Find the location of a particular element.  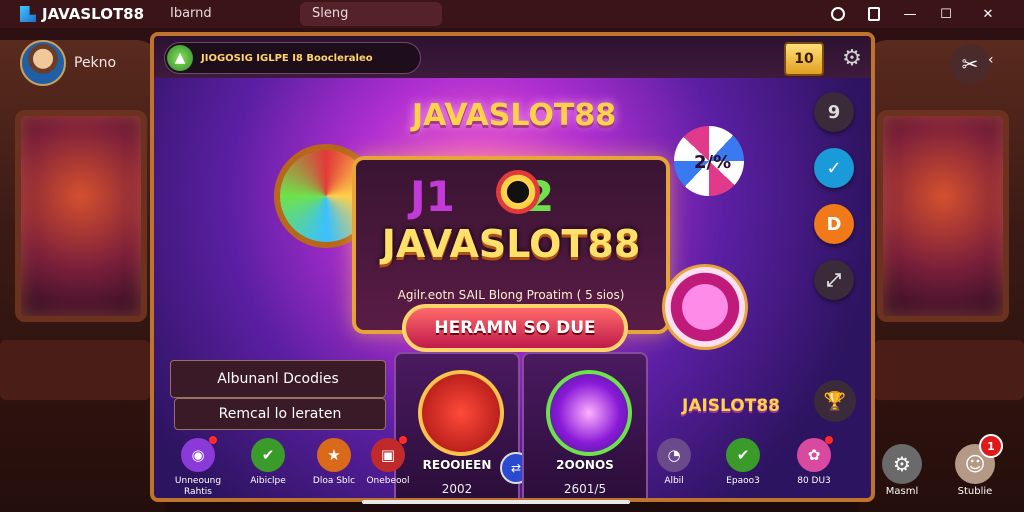

clock-icon is located at coordinates (838, 14).